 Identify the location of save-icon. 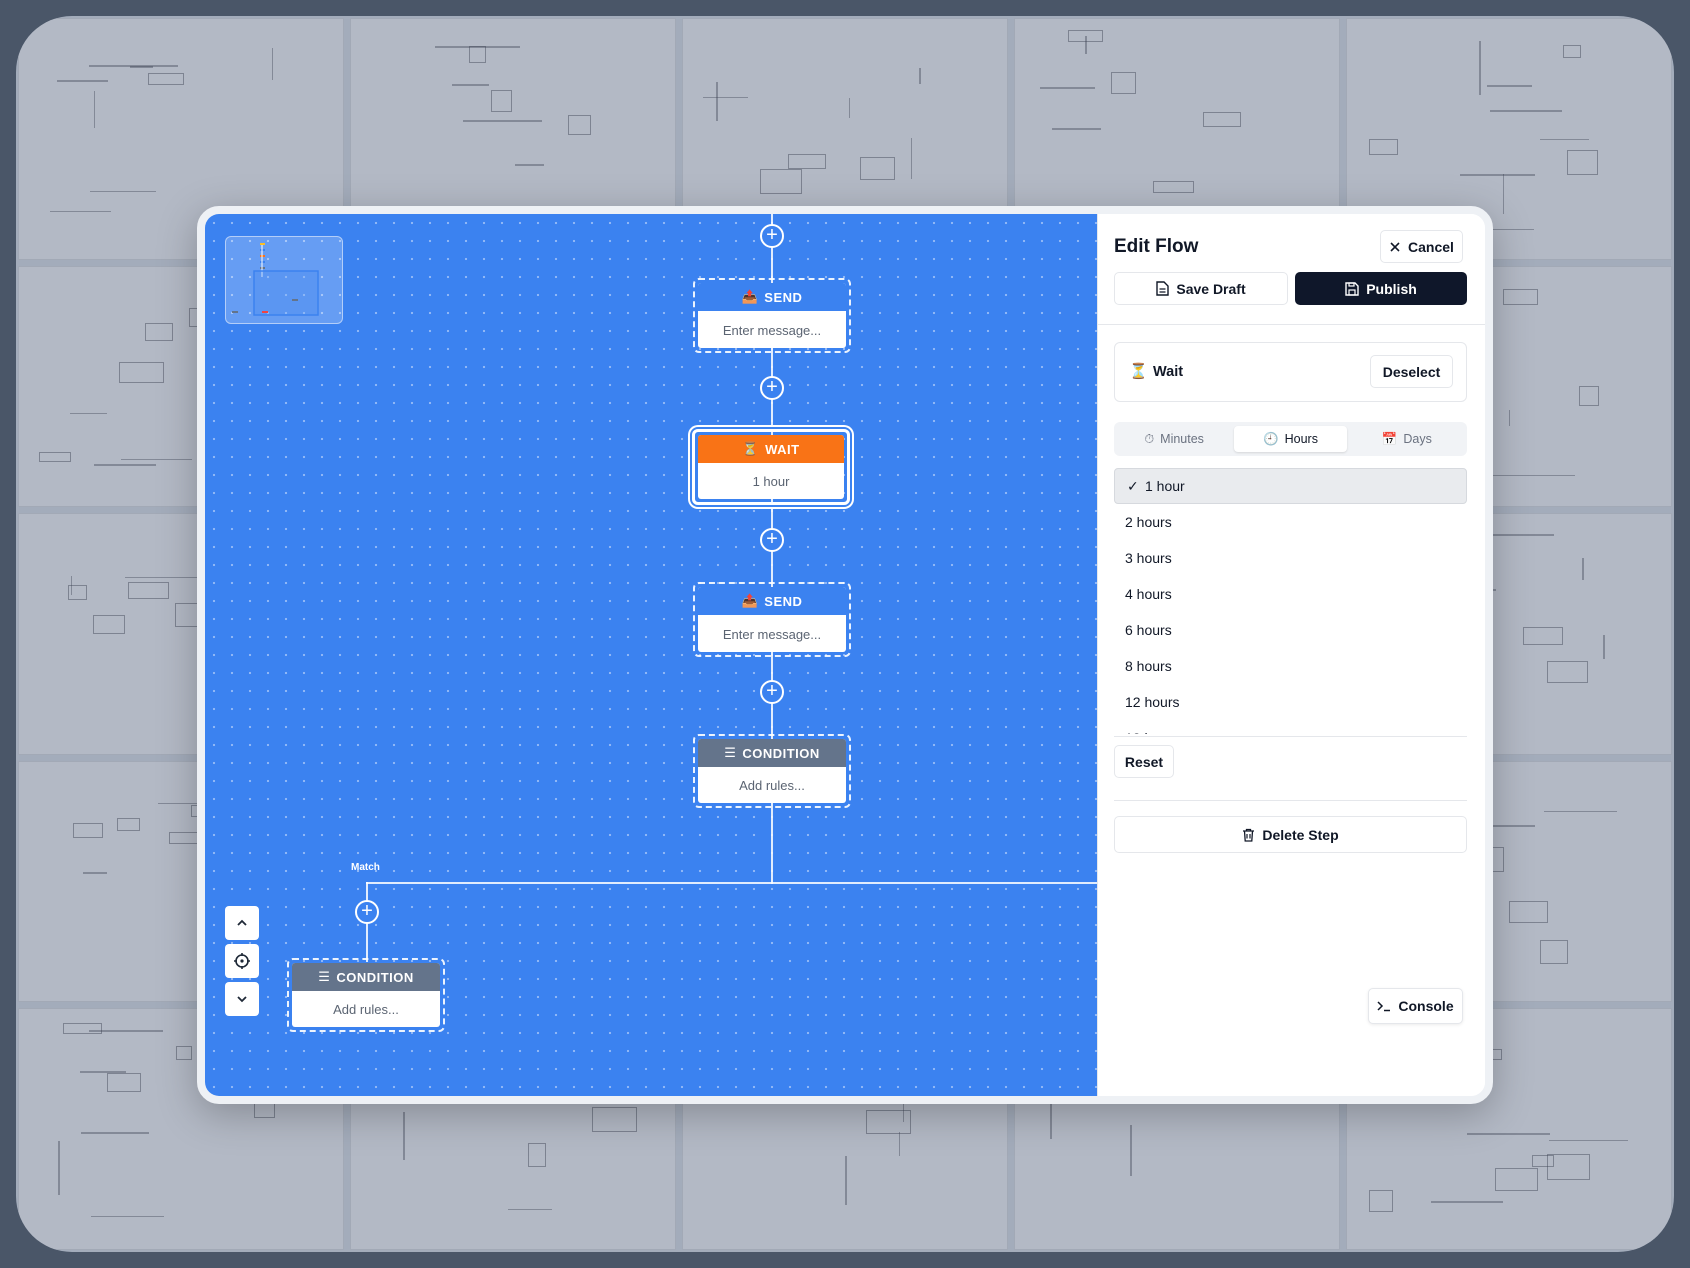
(1352, 288).